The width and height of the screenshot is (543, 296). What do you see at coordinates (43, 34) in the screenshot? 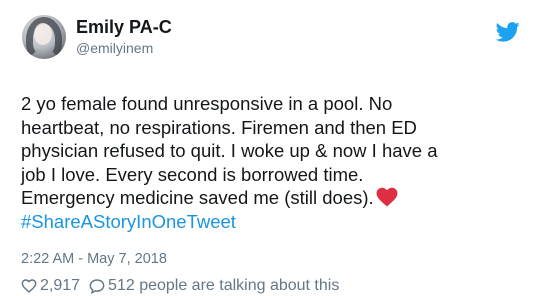
I see `avatar-face` at bounding box center [43, 34].